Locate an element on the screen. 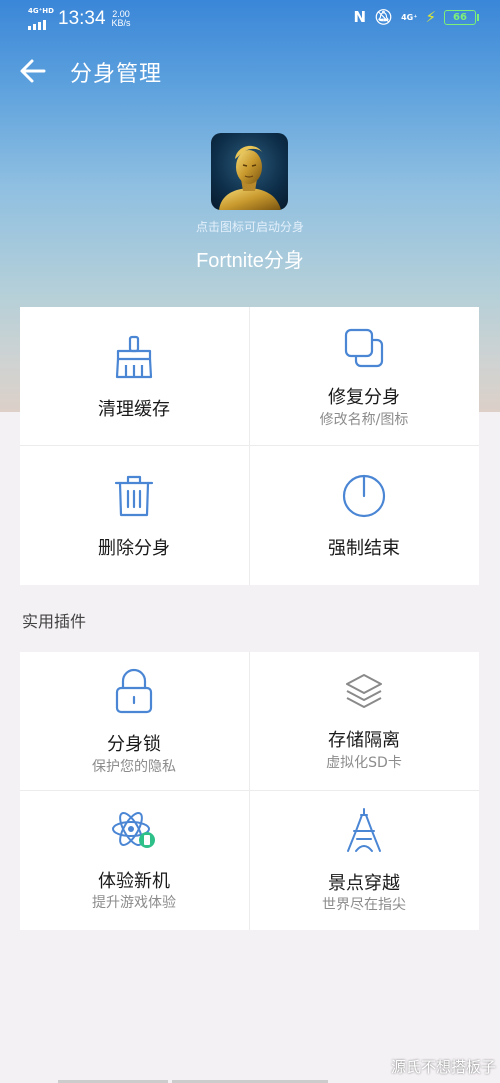 The image size is (500, 1083). app-icon is located at coordinates (249, 171).